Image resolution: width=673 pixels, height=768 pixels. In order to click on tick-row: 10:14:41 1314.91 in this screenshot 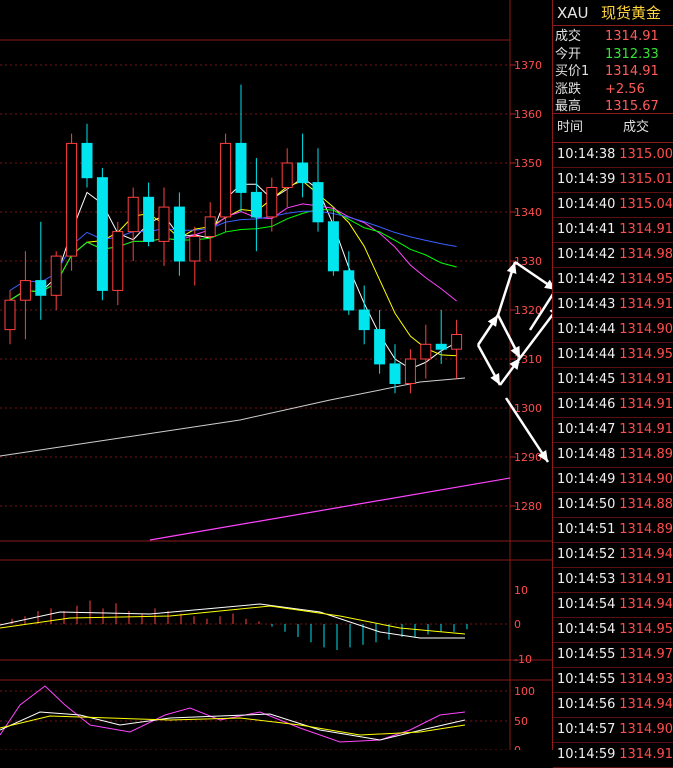, I will do `click(613, 230)`.